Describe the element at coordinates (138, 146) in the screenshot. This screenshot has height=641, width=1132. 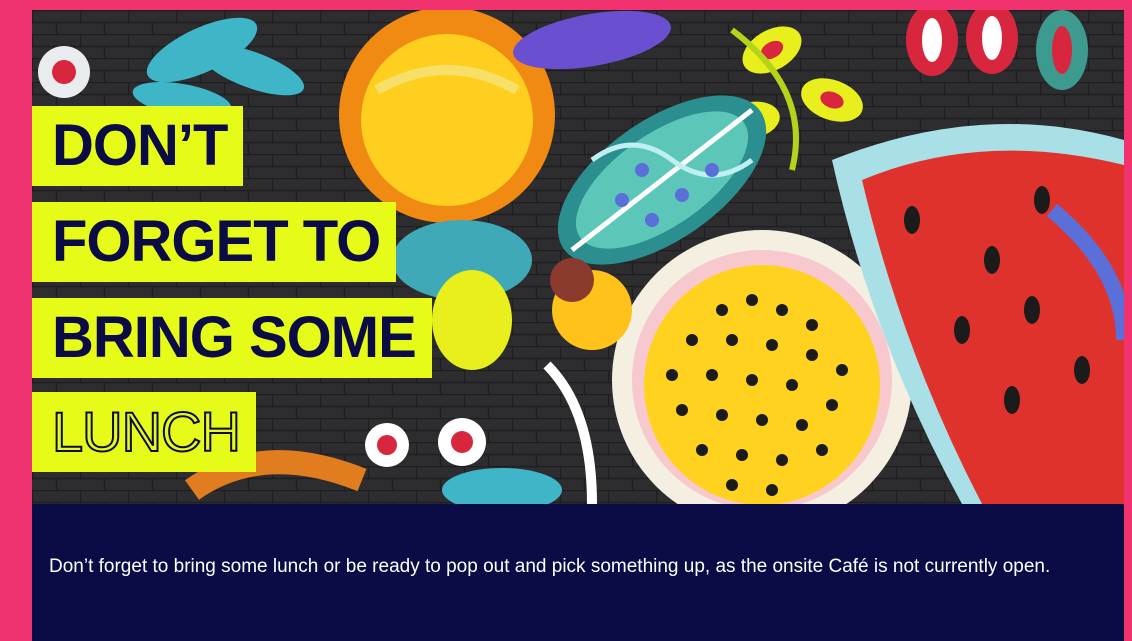
I see `headline-line-1: DON’T` at that location.